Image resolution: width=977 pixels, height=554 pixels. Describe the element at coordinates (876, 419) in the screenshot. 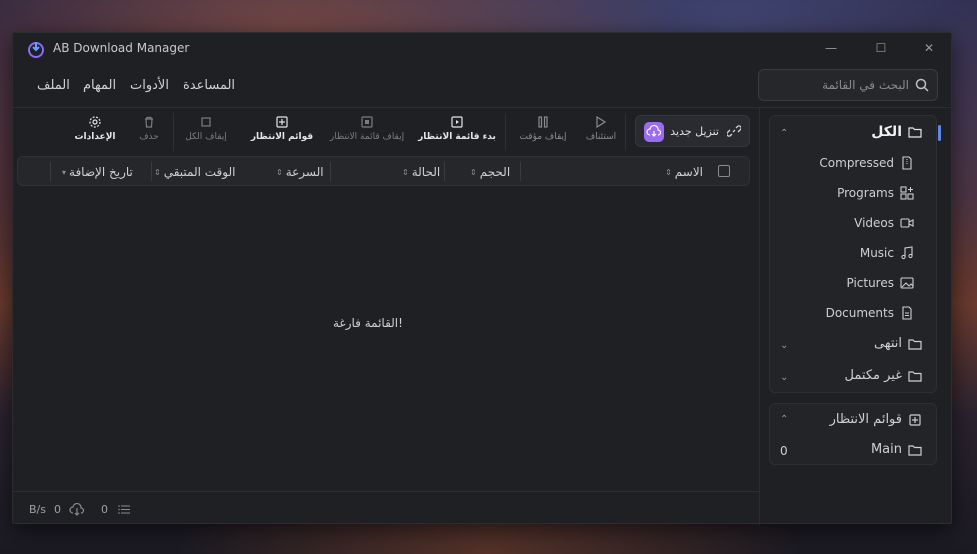

I see `queues-header: قوائم الانتظار` at that location.